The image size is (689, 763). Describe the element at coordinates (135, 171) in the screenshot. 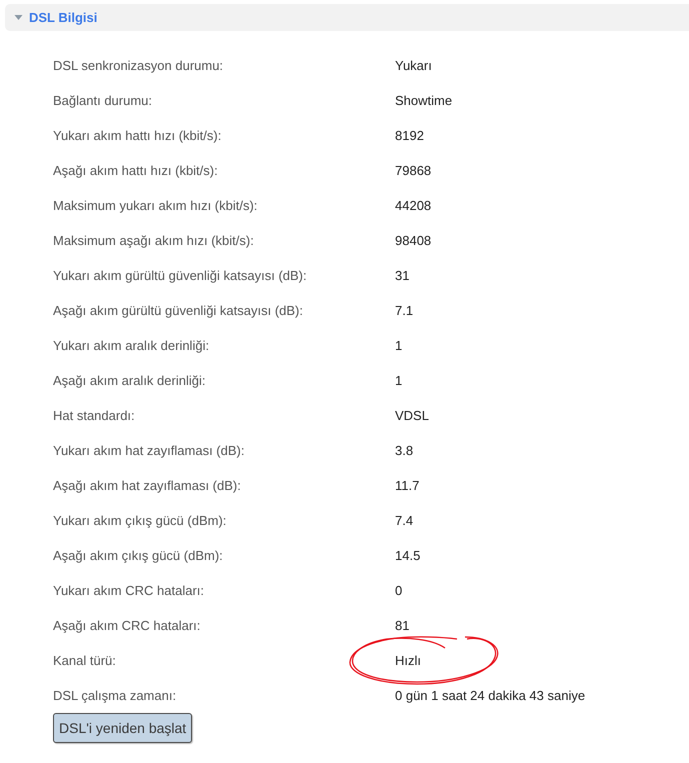

I see `field-label: Aşağı akım hattı hızı (kbit/s):` at that location.